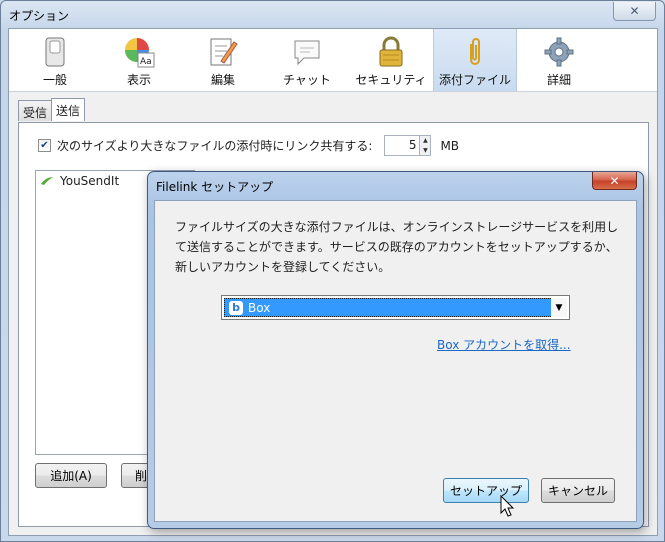 The height and width of the screenshot is (542, 665). What do you see at coordinates (146, 62) in the screenshot?
I see `svg-text: Aa` at bounding box center [146, 62].